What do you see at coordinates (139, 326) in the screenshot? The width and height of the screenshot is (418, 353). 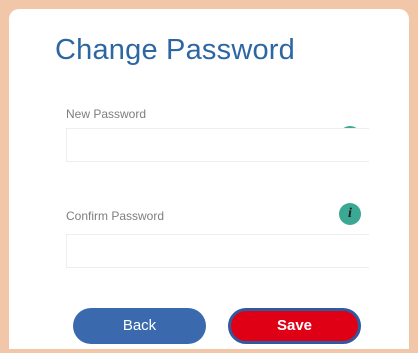 I see `back-button: Back` at bounding box center [139, 326].